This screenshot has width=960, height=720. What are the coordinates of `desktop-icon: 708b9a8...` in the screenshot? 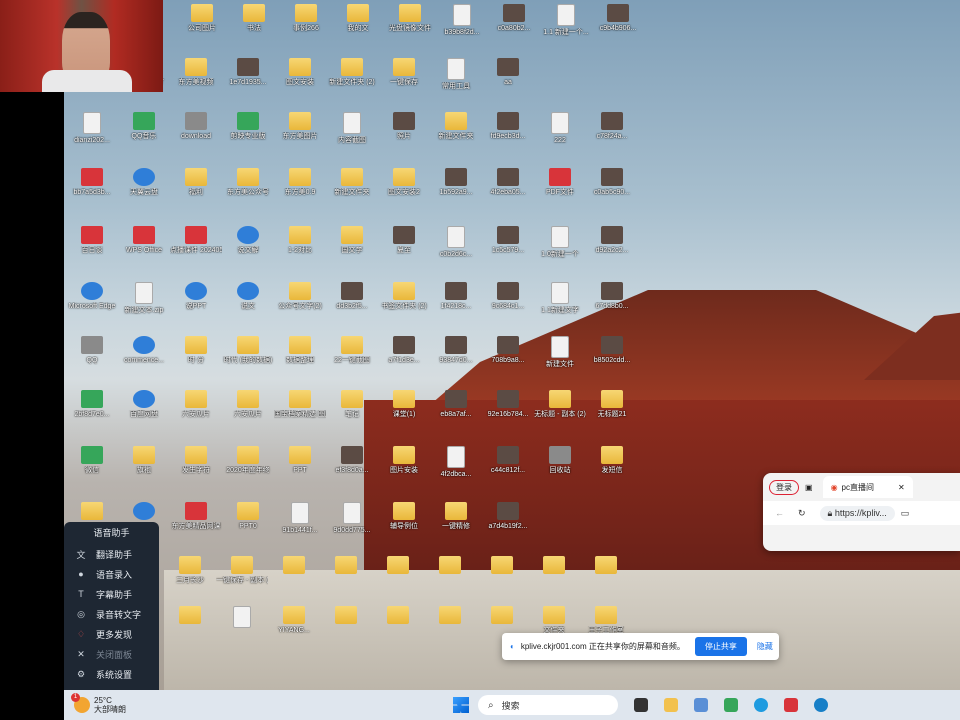 It's located at (508, 350).